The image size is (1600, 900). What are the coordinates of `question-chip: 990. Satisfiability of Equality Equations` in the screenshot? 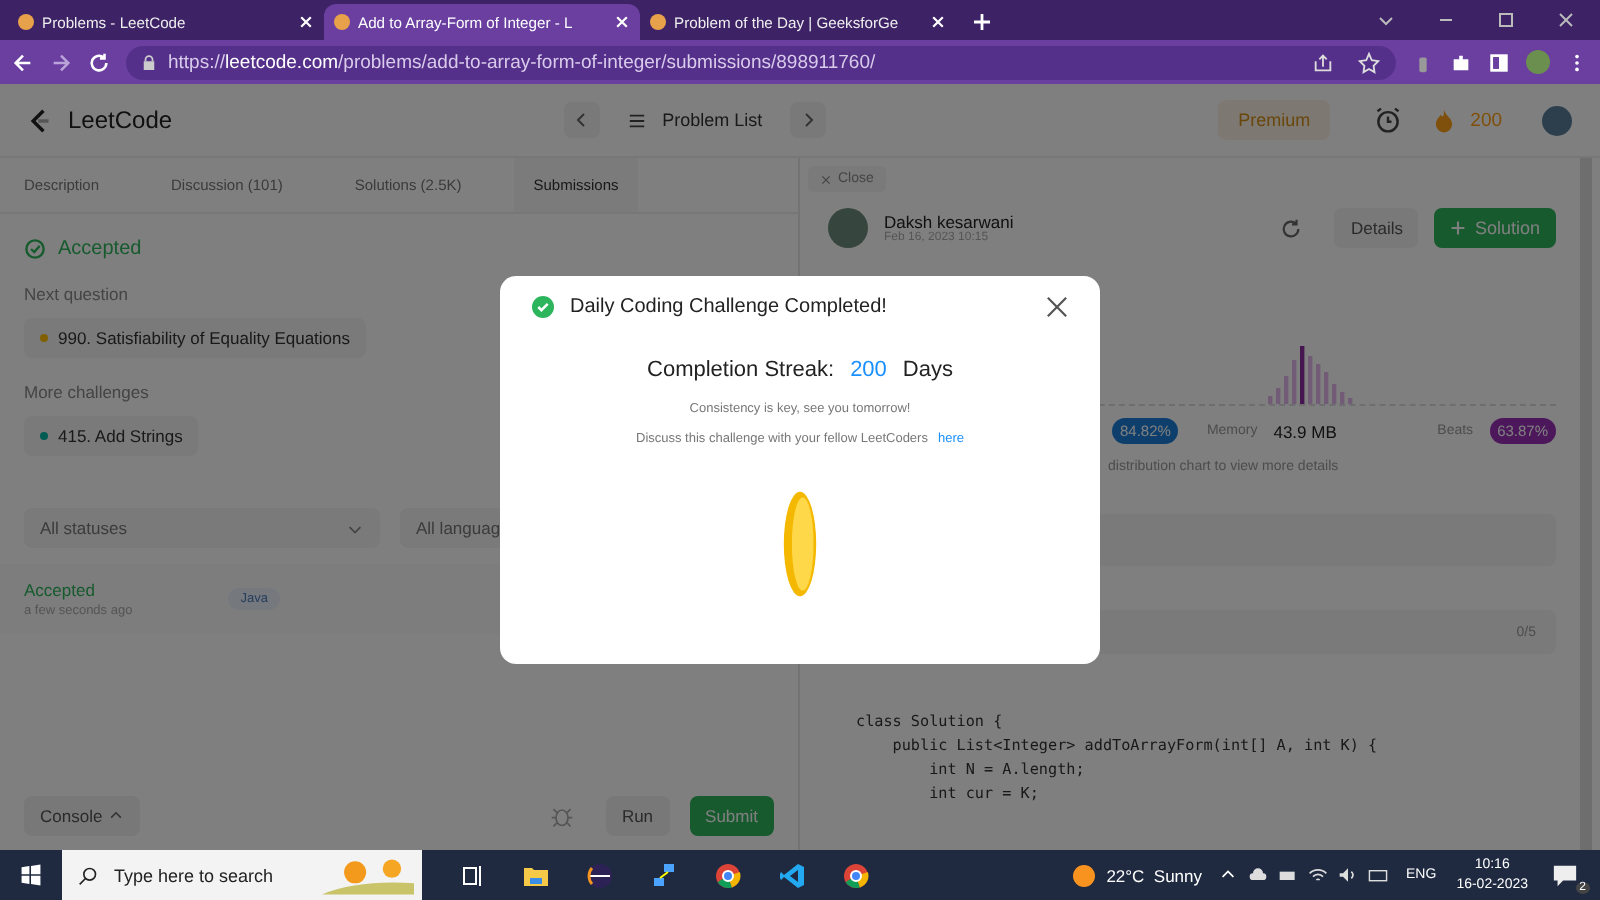 It's located at (195, 338).